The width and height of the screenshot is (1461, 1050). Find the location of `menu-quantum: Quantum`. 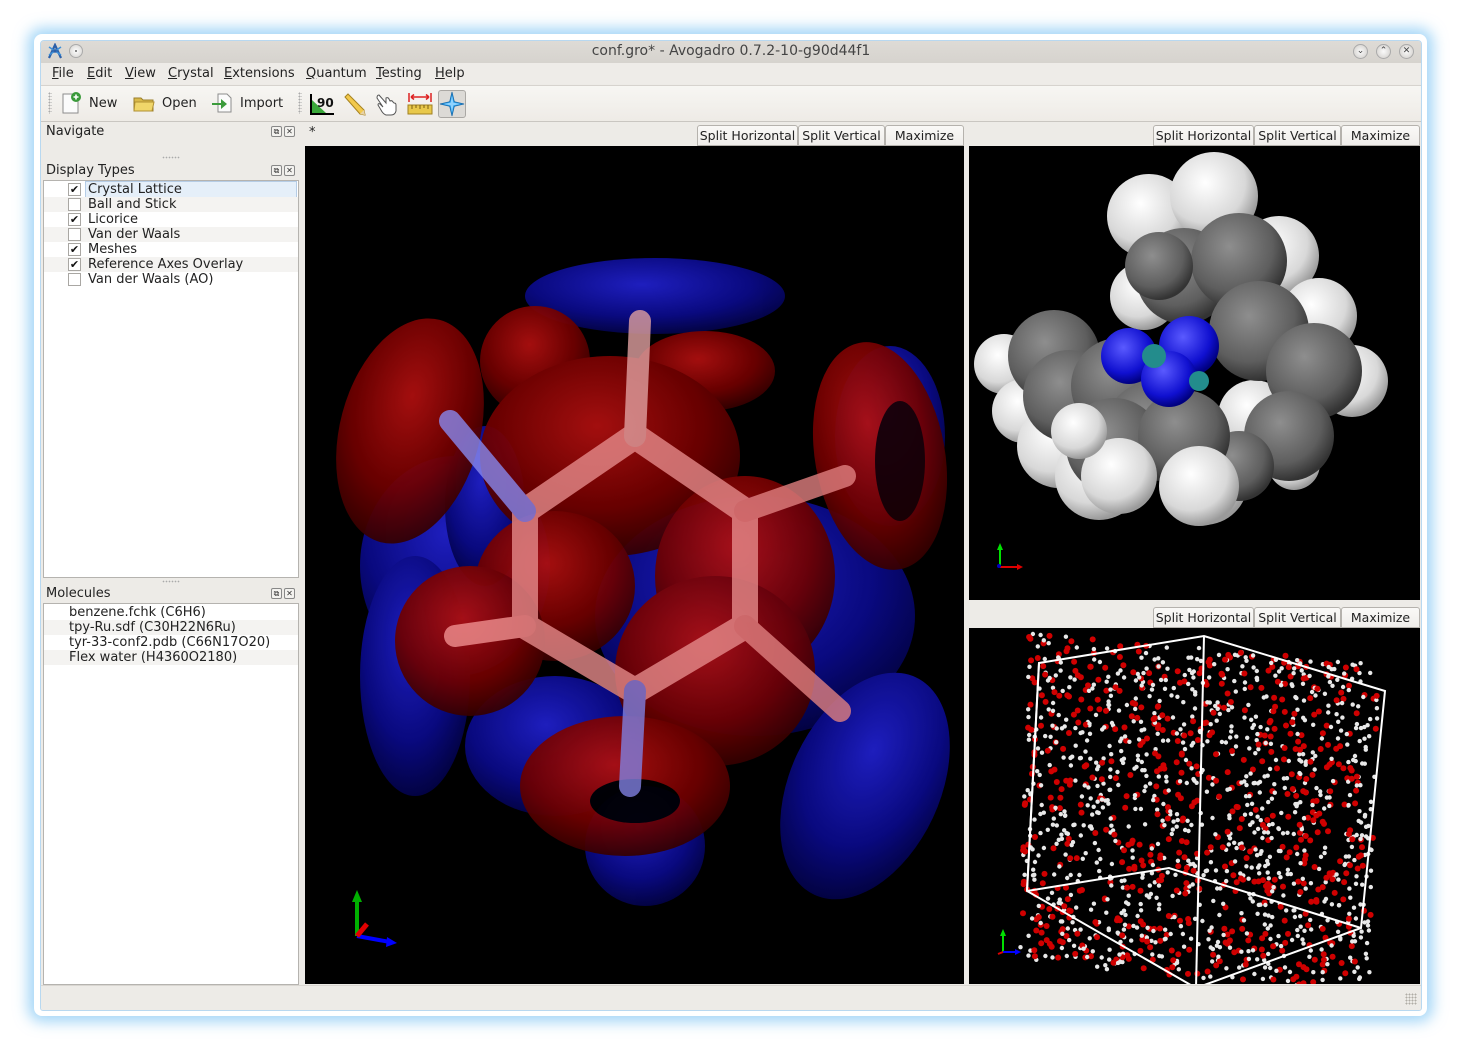

menu-quantum: Quantum is located at coordinates (336, 73).